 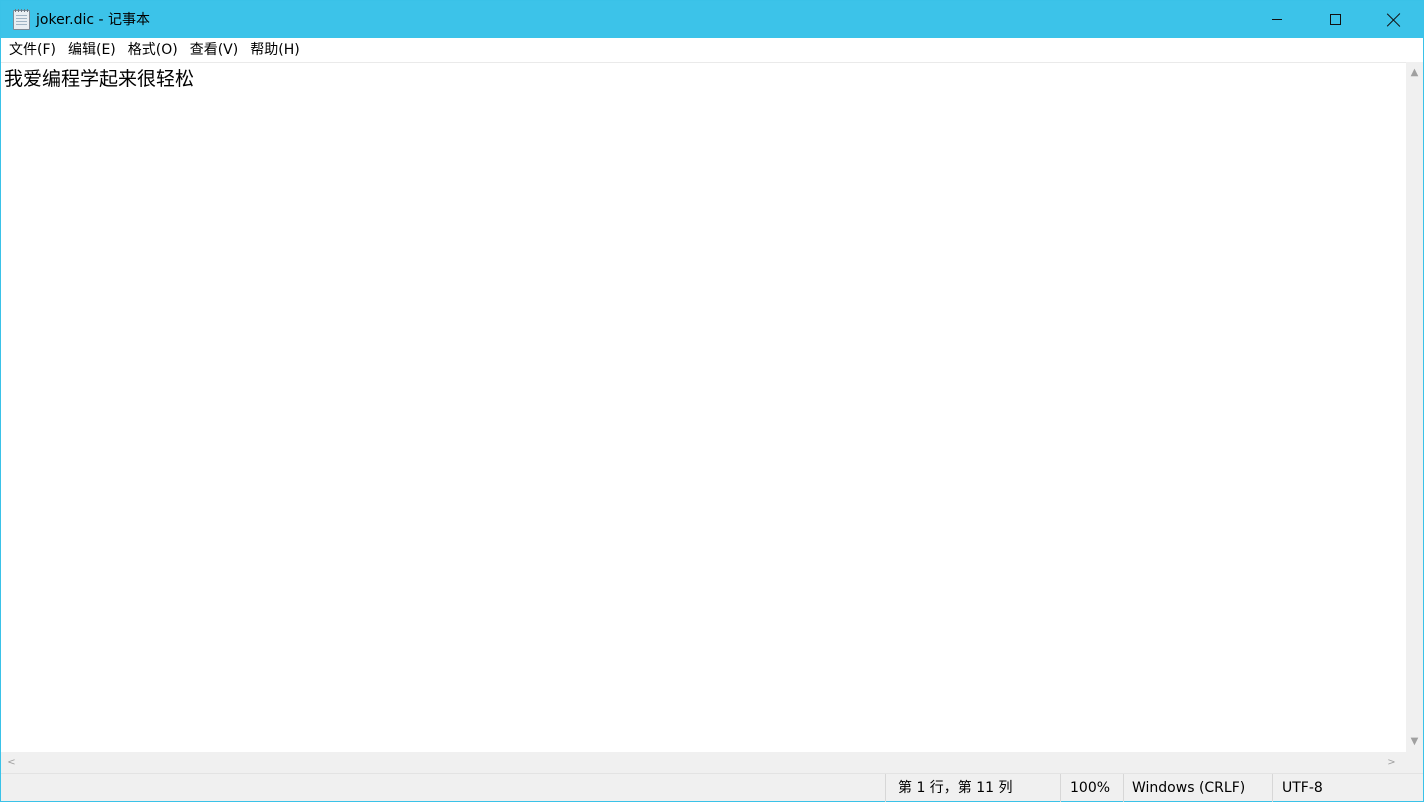 What do you see at coordinates (703, 762) in the screenshot?
I see `horizontal-scrollbar: < >` at bounding box center [703, 762].